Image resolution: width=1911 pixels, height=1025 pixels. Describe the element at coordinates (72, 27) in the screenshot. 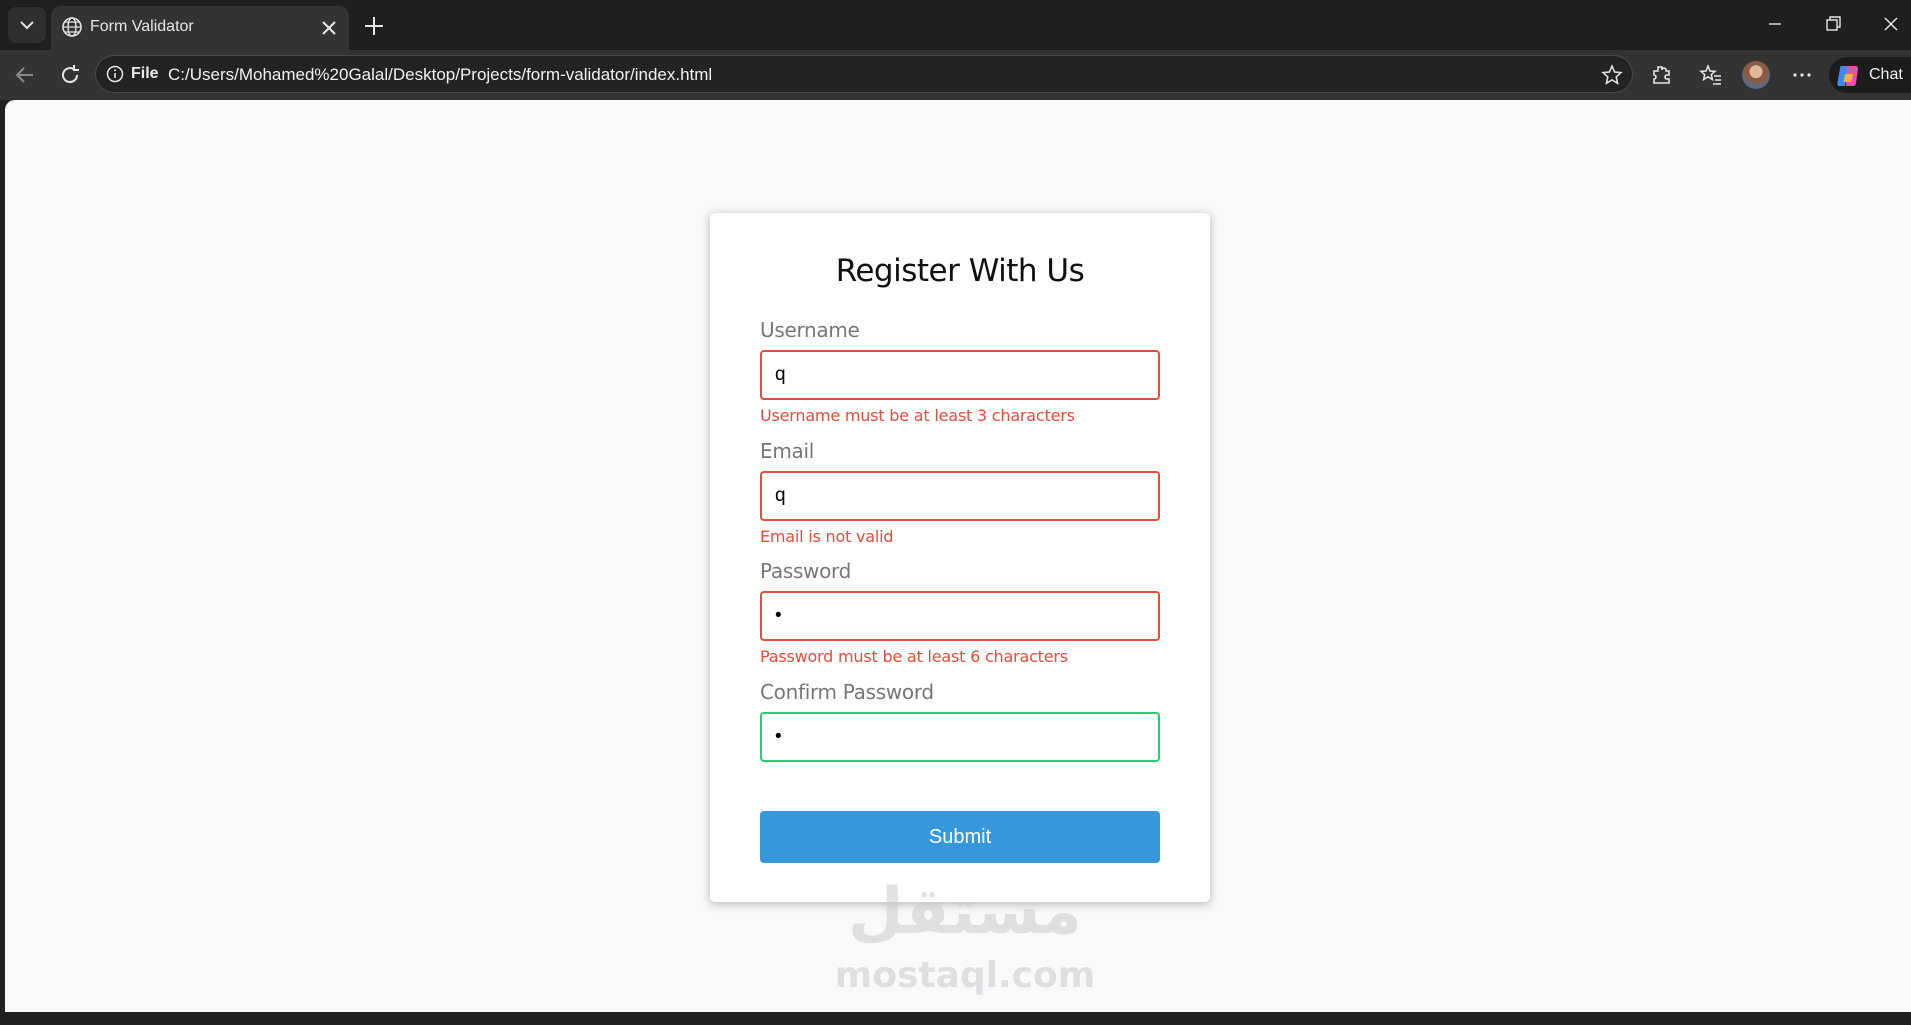

I see `globe-icon` at that location.